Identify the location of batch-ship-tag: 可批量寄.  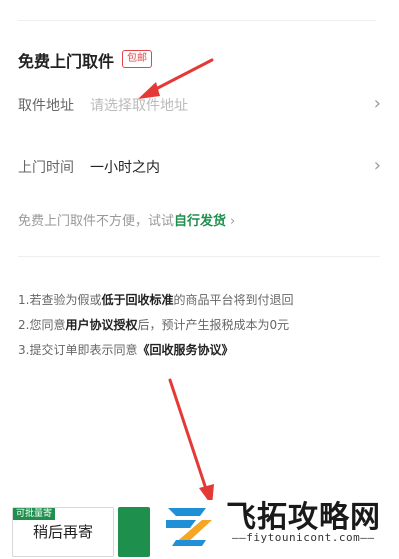
(34, 514).